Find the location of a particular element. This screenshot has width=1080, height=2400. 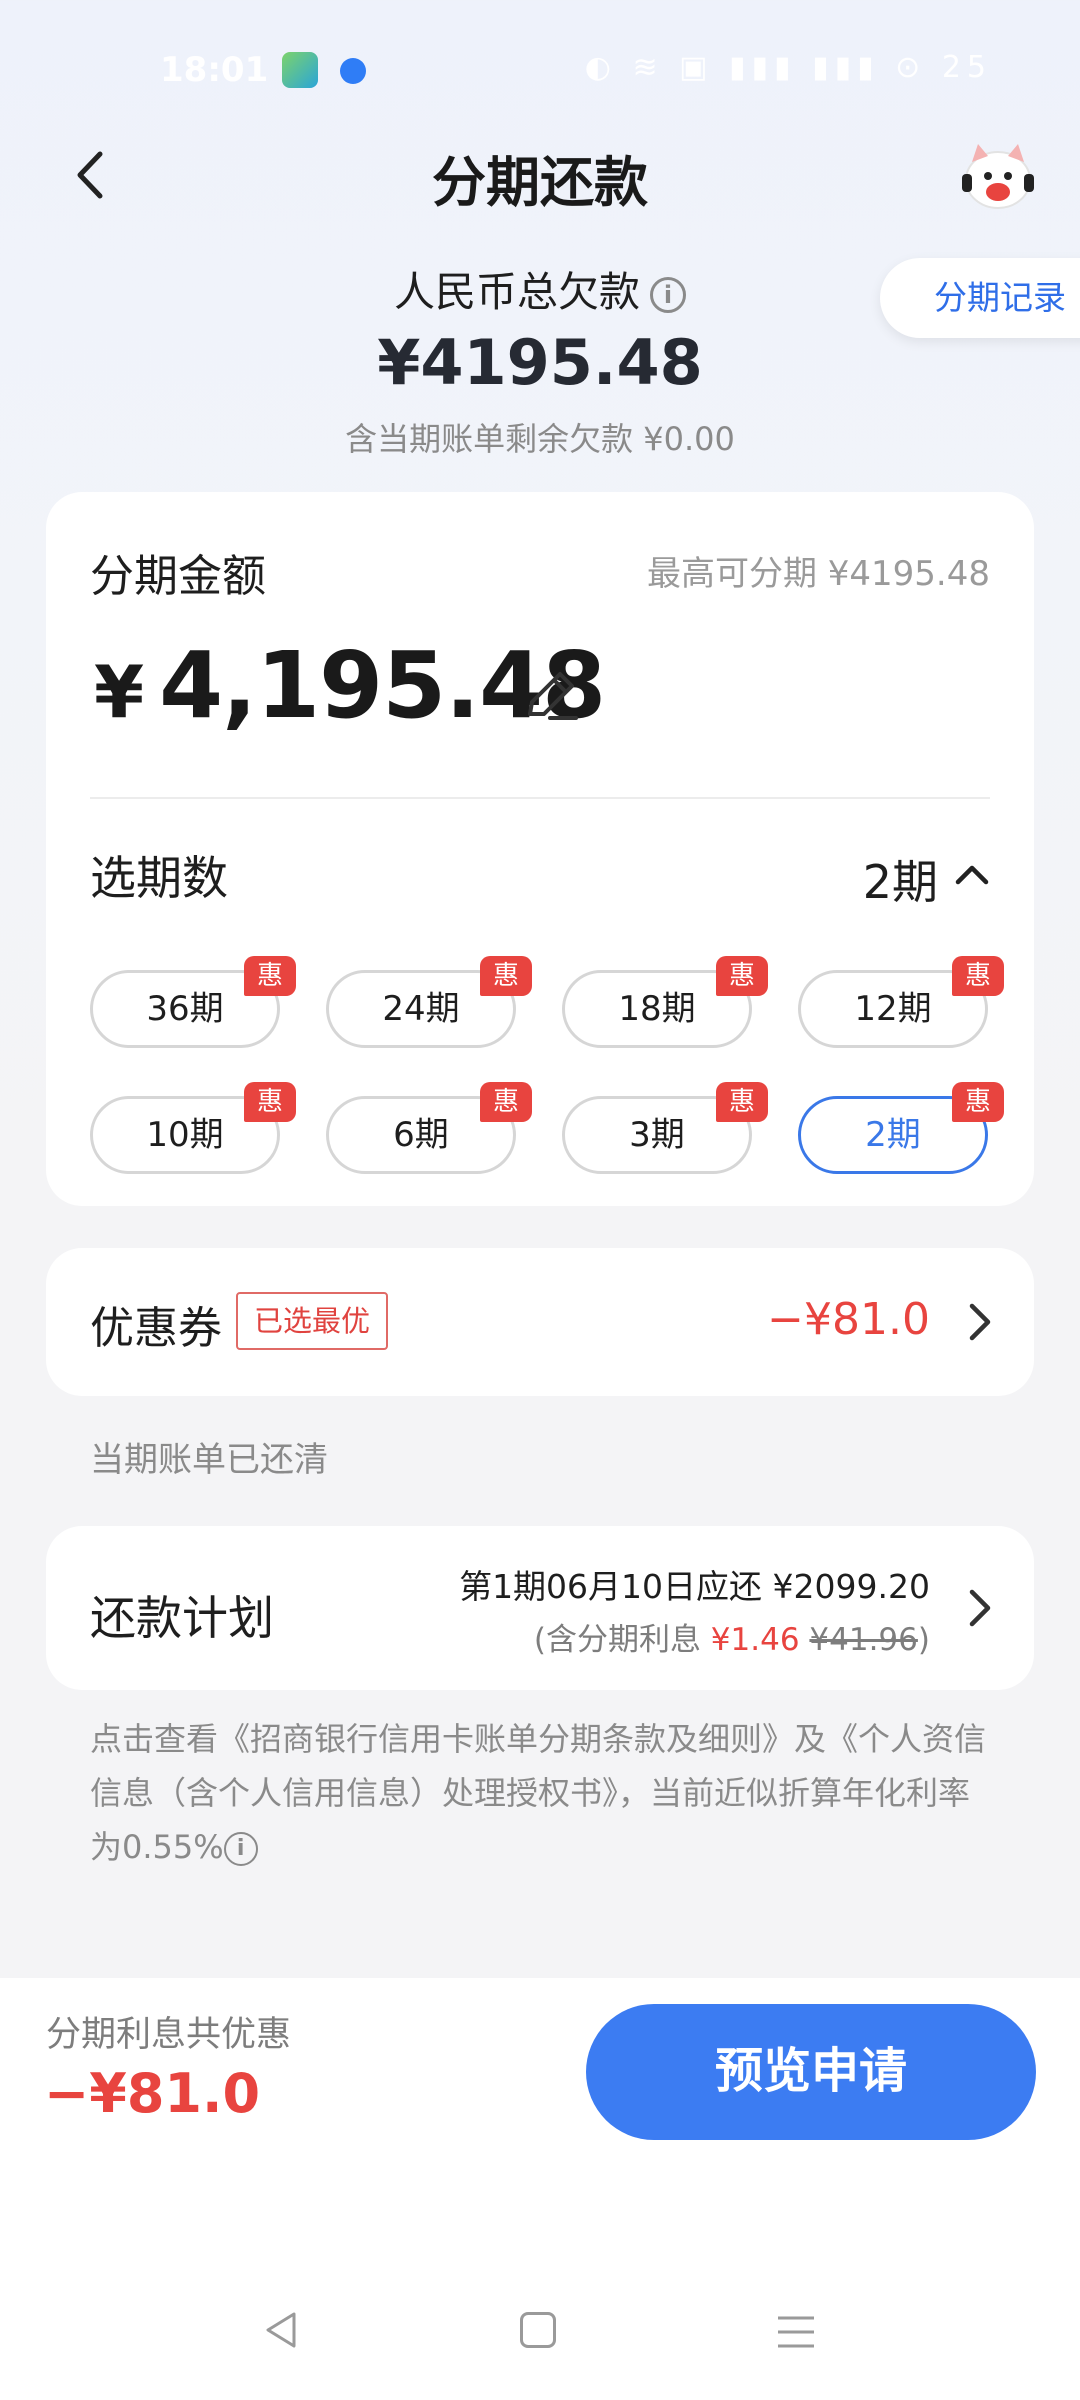

nav-back-button is located at coordinates (282, 2330).